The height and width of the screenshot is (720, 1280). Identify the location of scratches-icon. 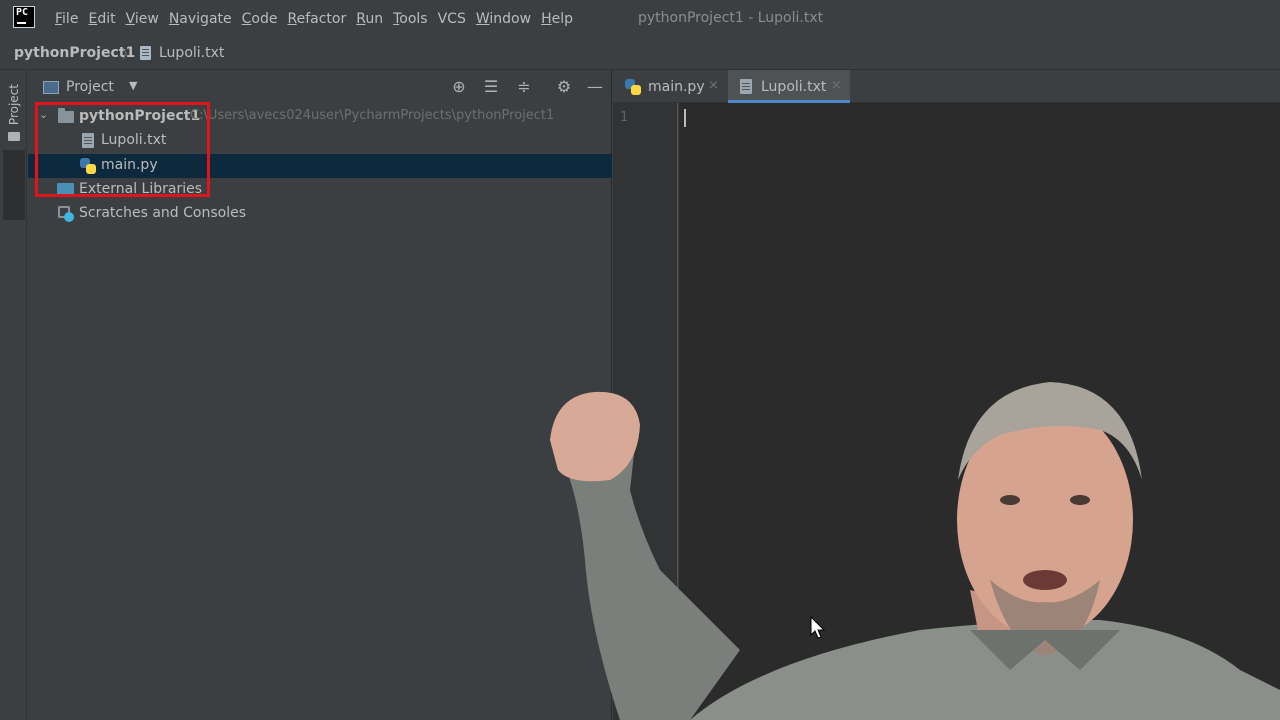
(66, 214).